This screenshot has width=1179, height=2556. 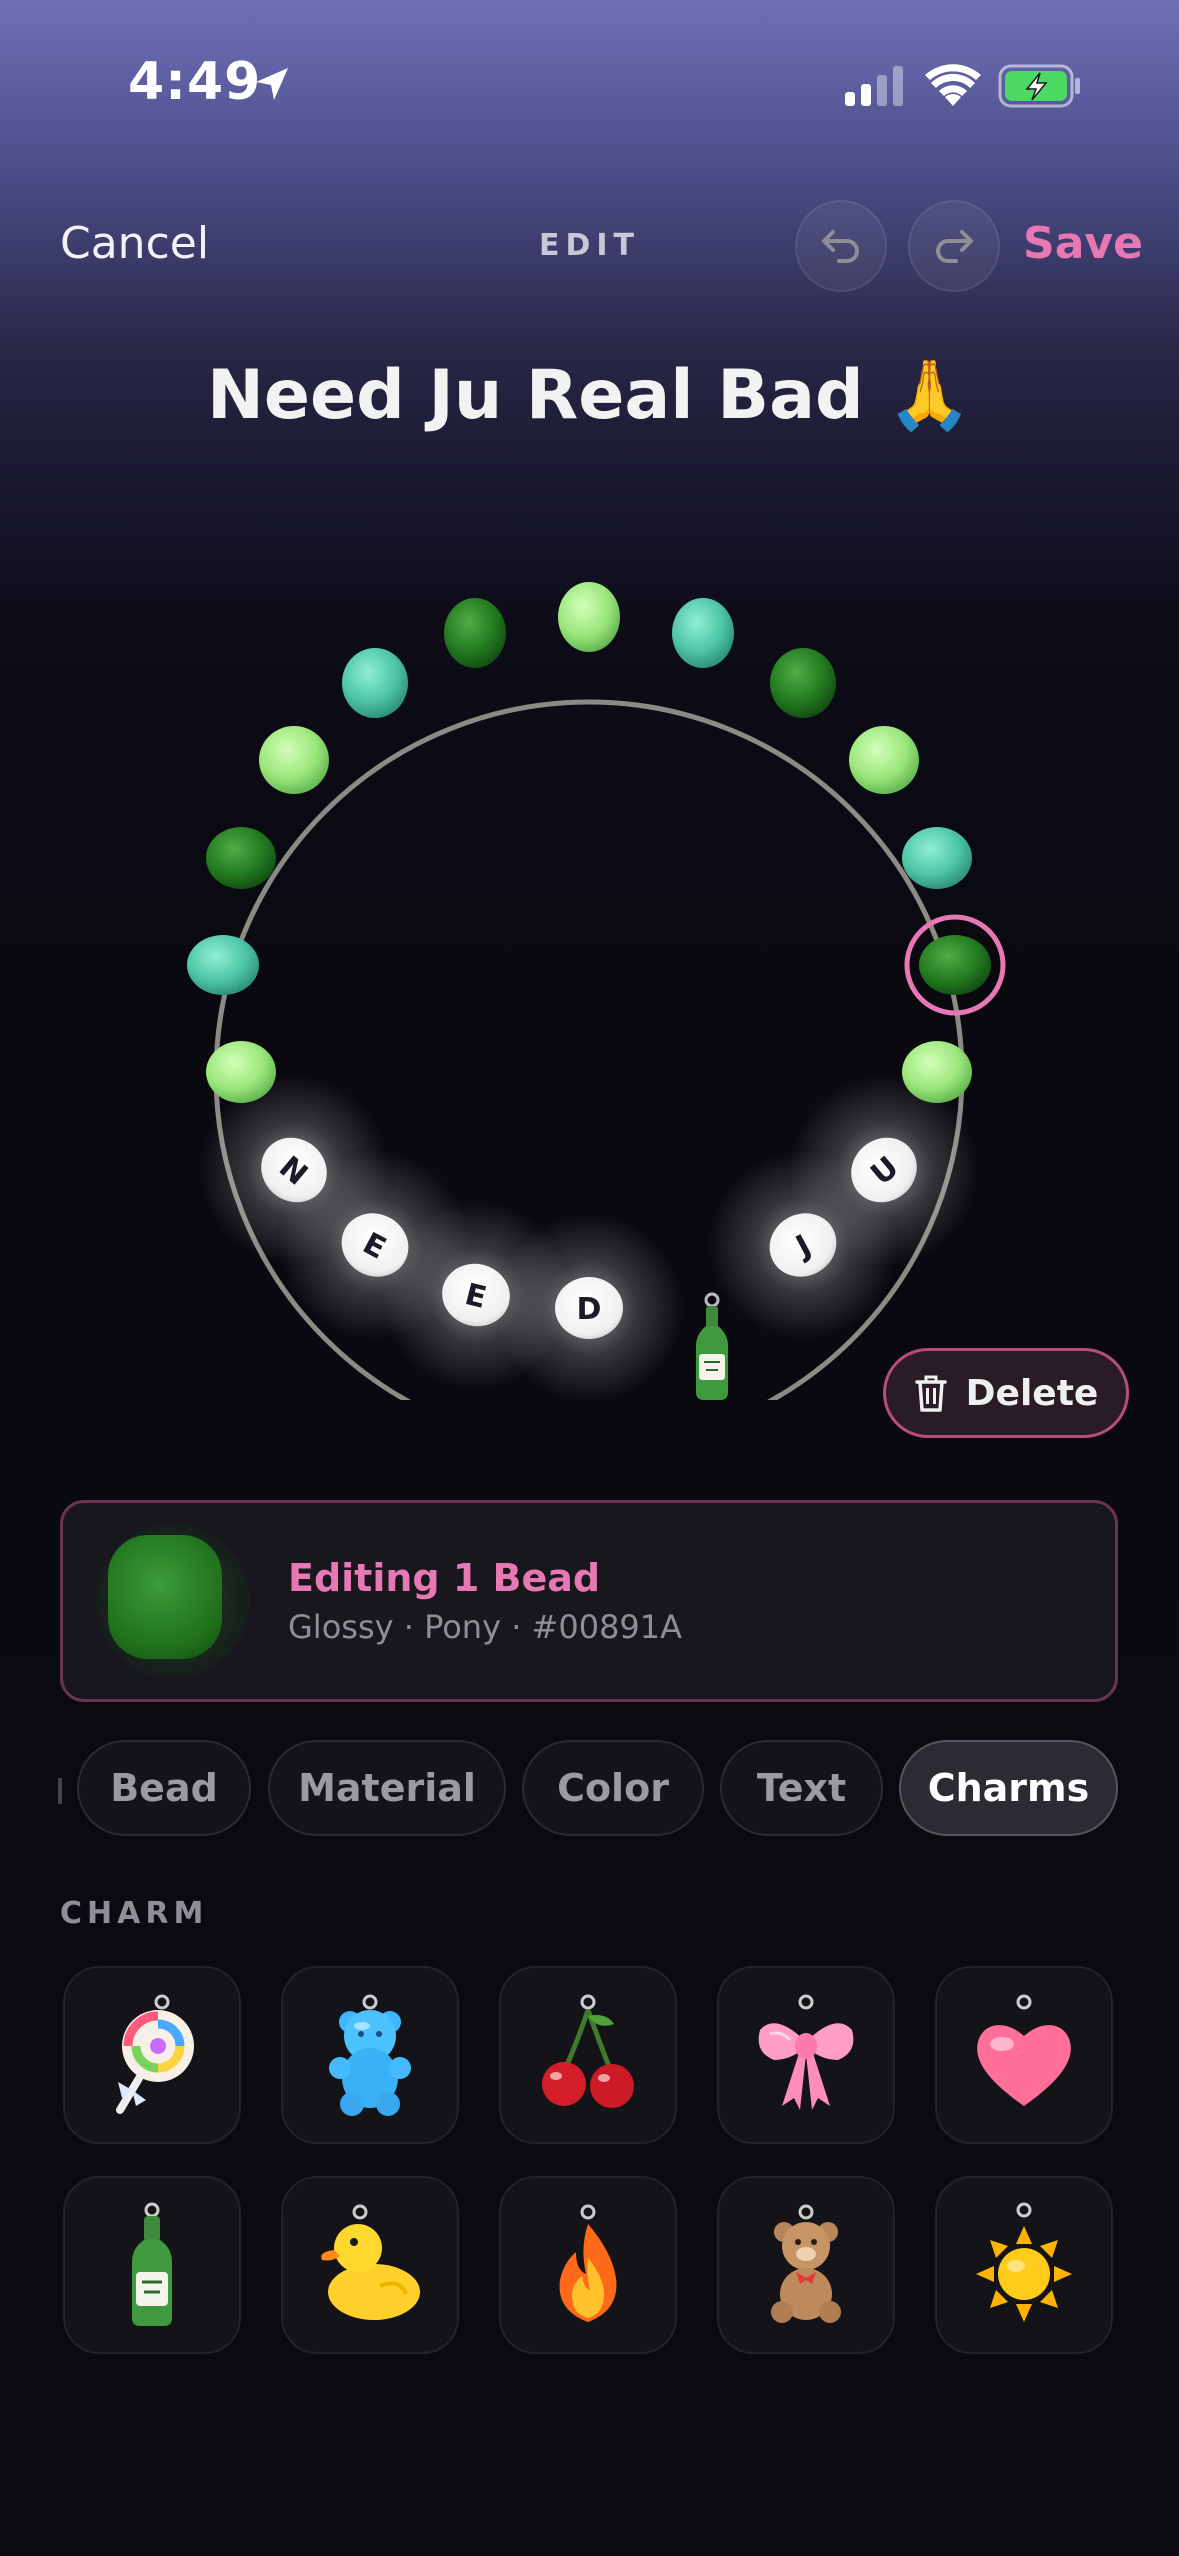 I want to click on tab-label: Charms, so click(x=1008, y=1788).